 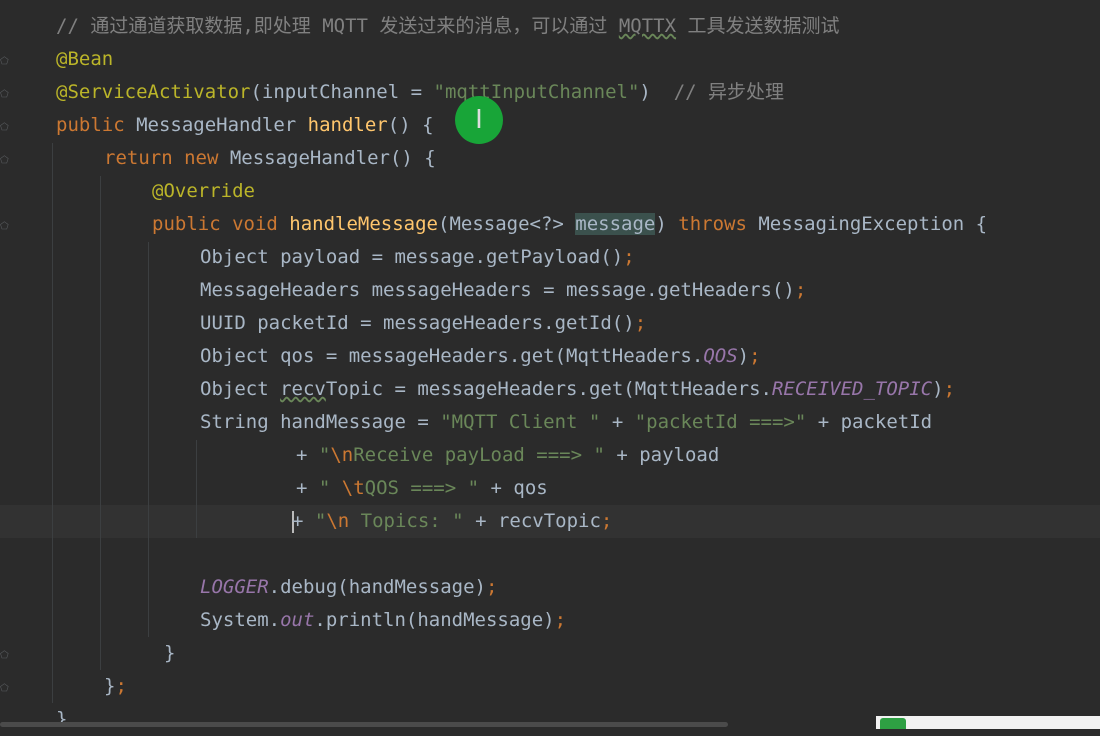 What do you see at coordinates (297, 620) in the screenshot?
I see `code-token: out` at bounding box center [297, 620].